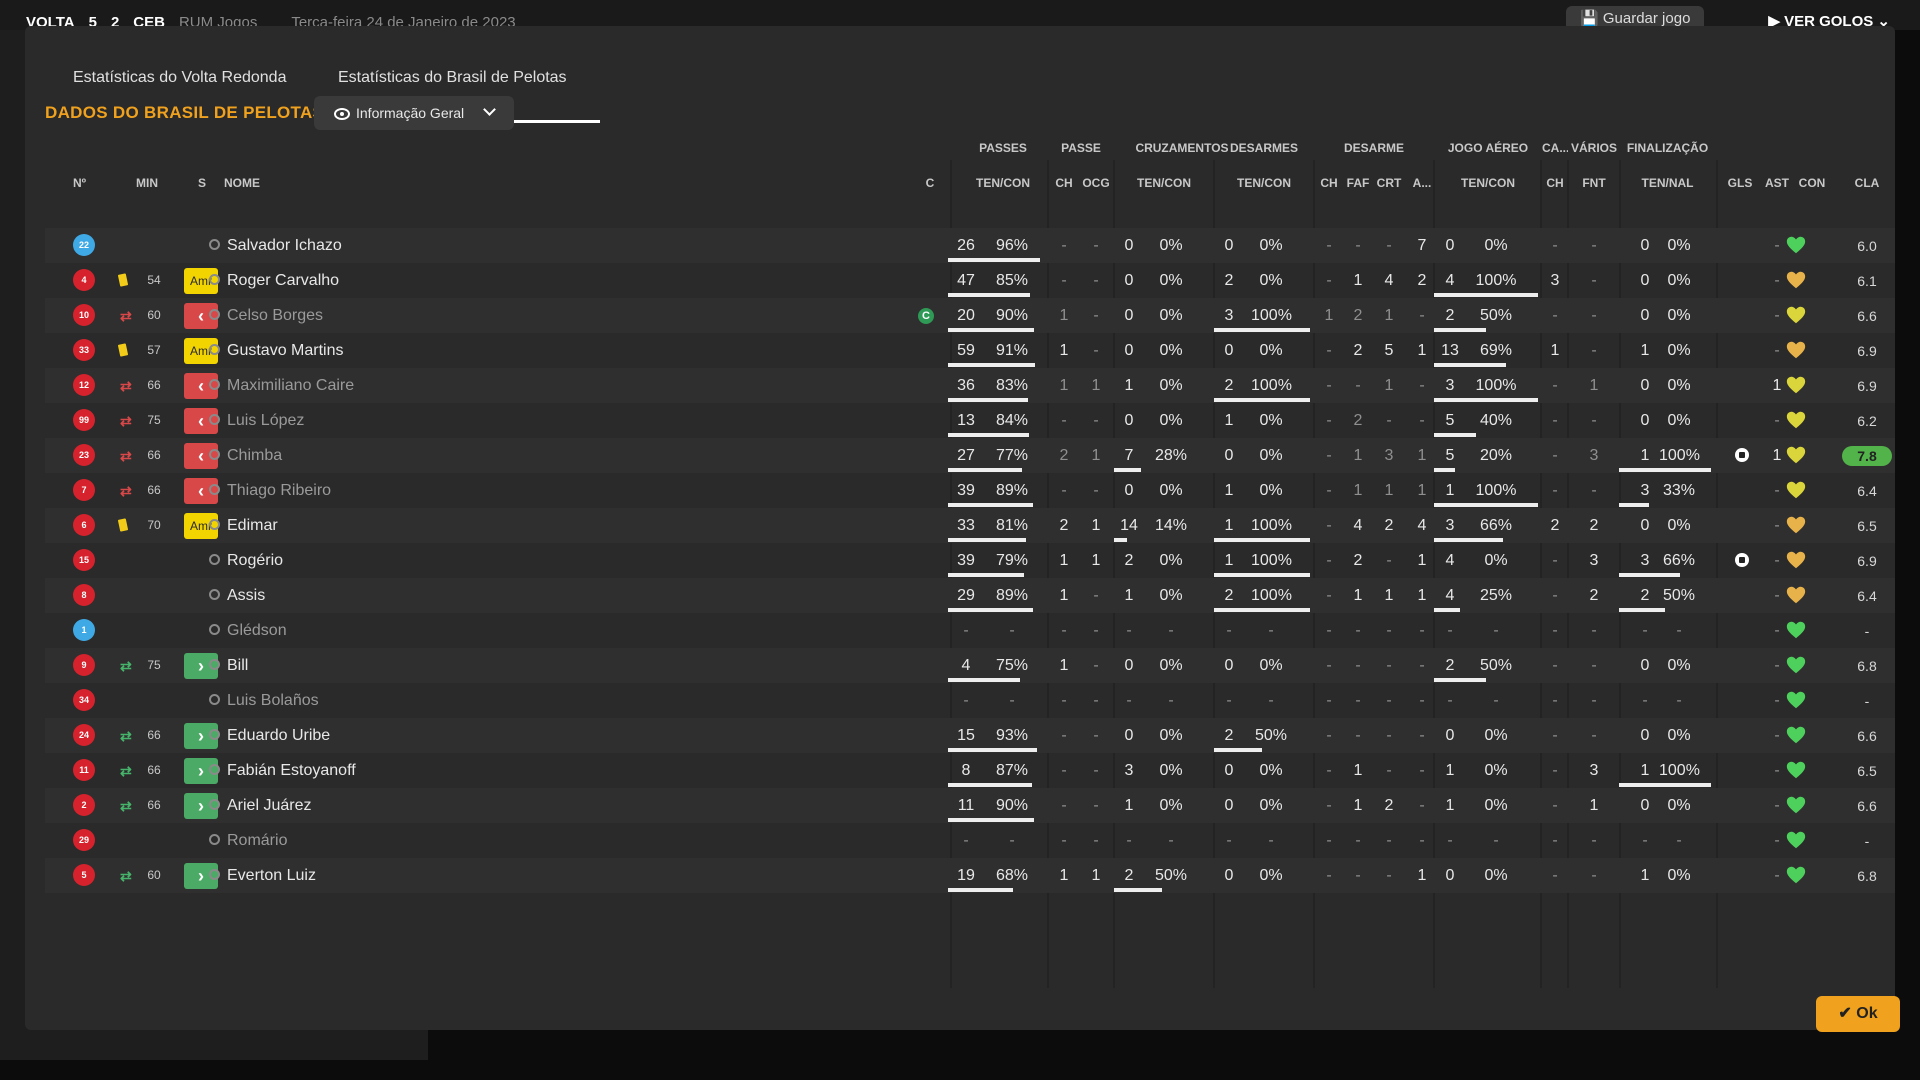 The width and height of the screenshot is (1920, 1080). I want to click on column-header: FAF, so click(1358, 183).